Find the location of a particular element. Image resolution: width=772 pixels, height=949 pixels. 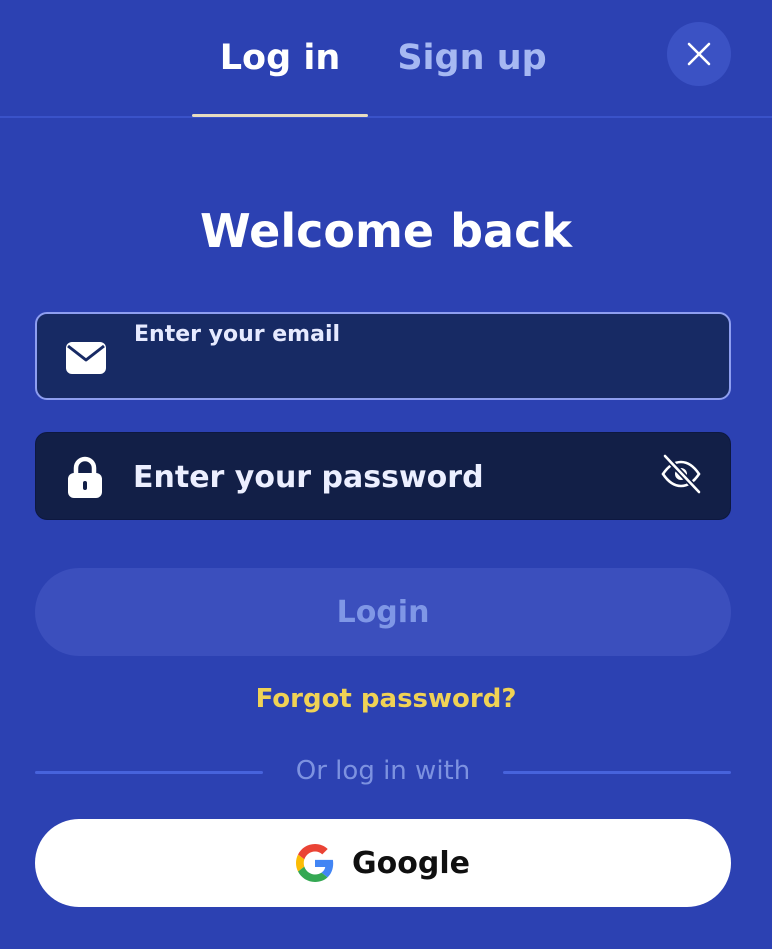

password-field is located at coordinates (383, 476).